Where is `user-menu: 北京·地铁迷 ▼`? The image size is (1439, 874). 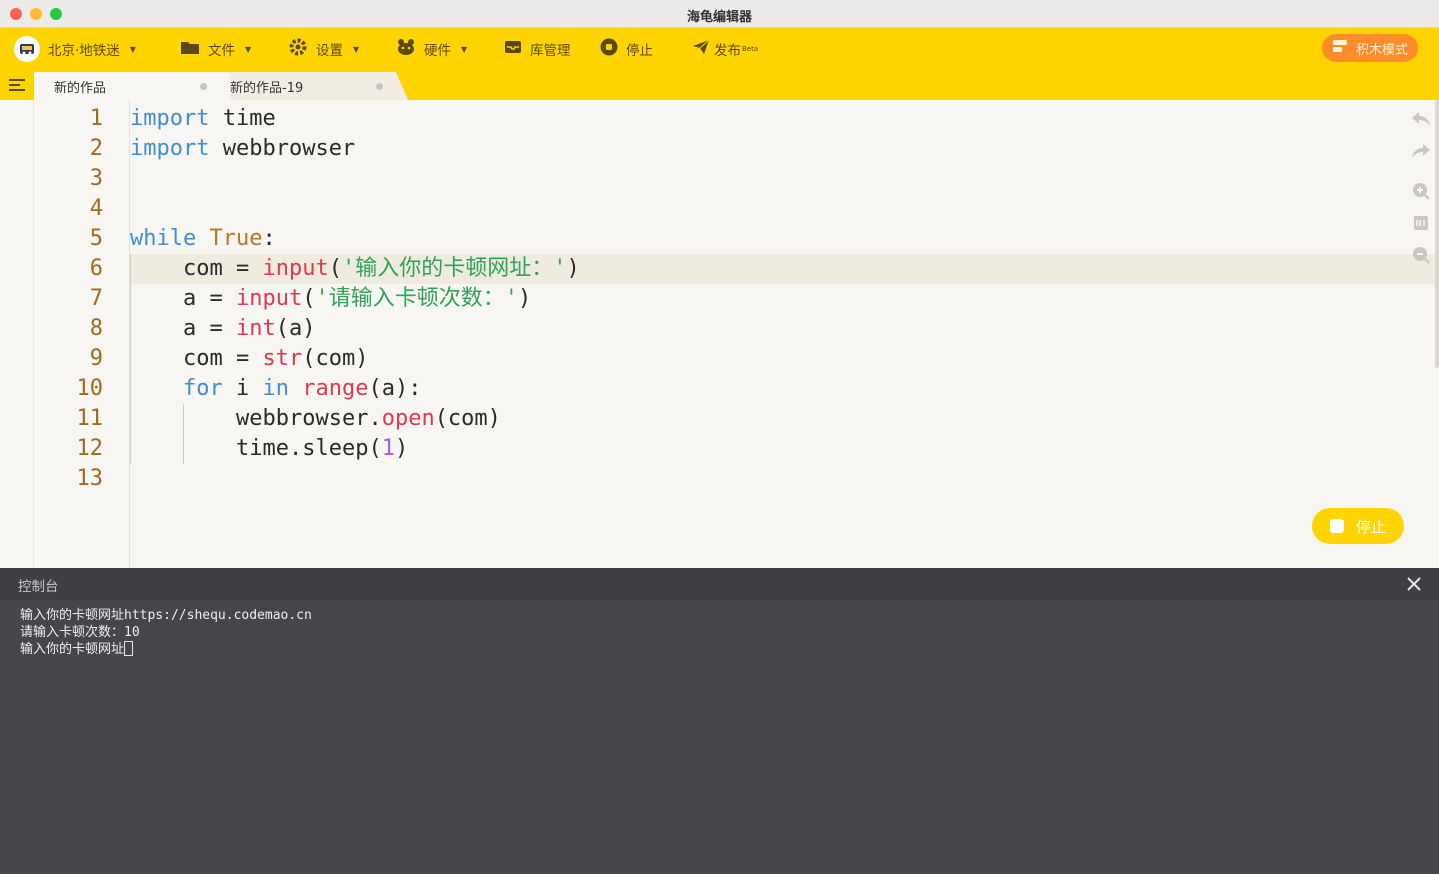 user-menu: 北京·地铁迷 ▼ is located at coordinates (75, 49).